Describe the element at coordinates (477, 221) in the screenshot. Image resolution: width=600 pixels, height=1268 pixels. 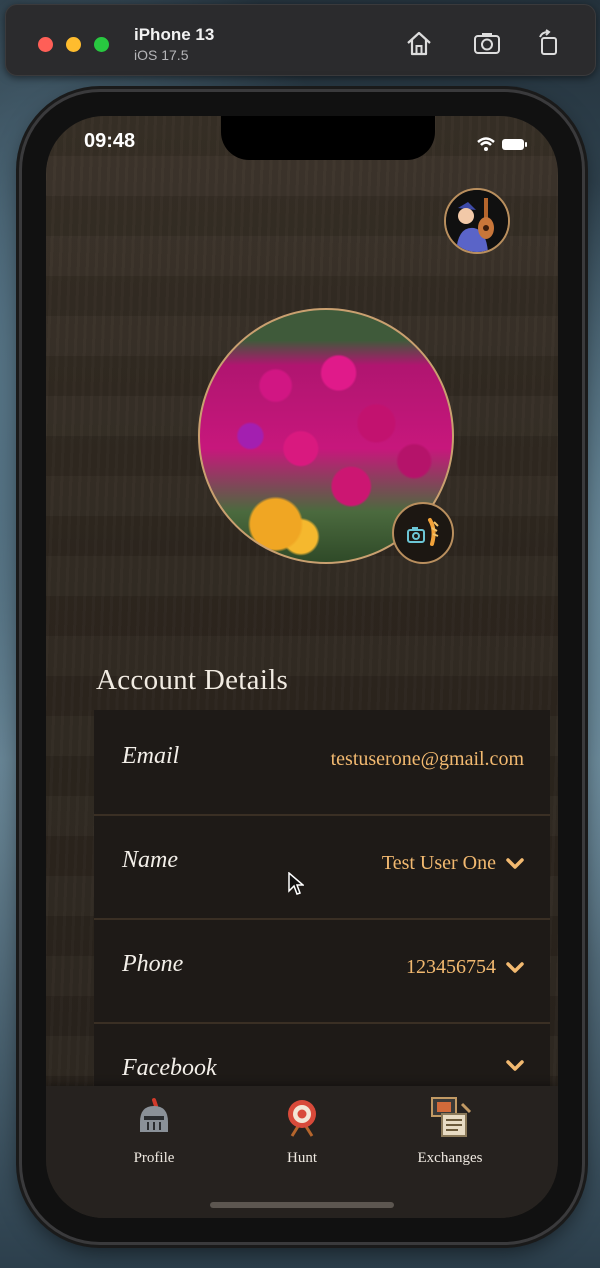
I see `user-avatar-button` at that location.